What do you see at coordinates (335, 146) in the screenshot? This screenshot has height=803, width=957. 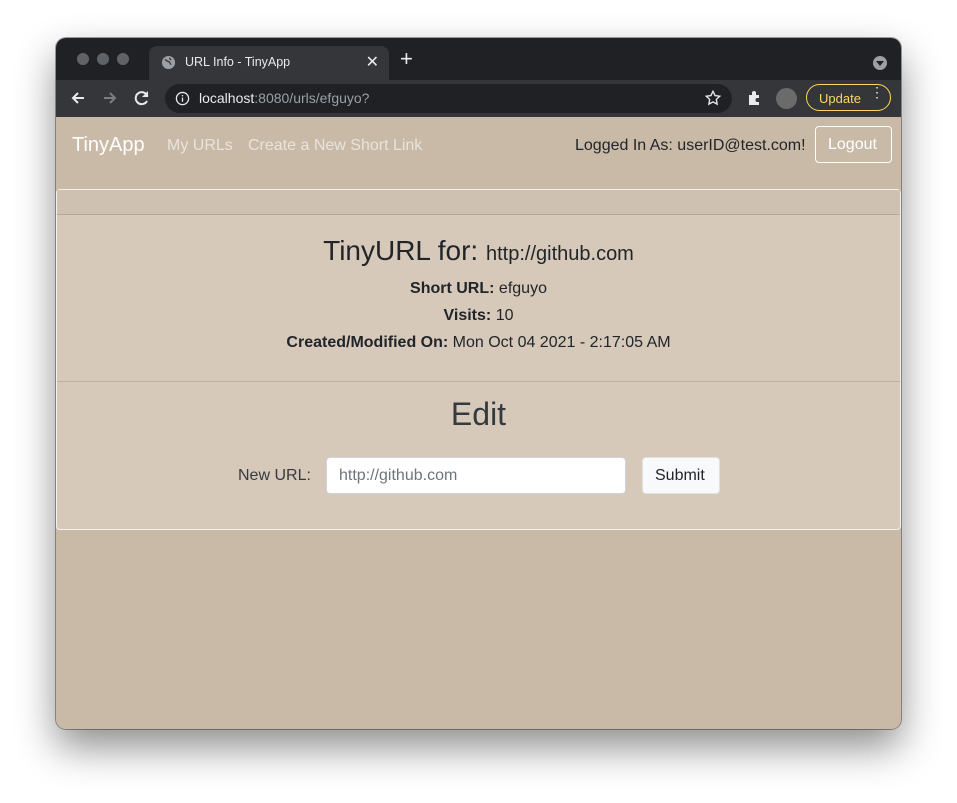 I see `nav-link-create-short-link: Create a New Short Link` at bounding box center [335, 146].